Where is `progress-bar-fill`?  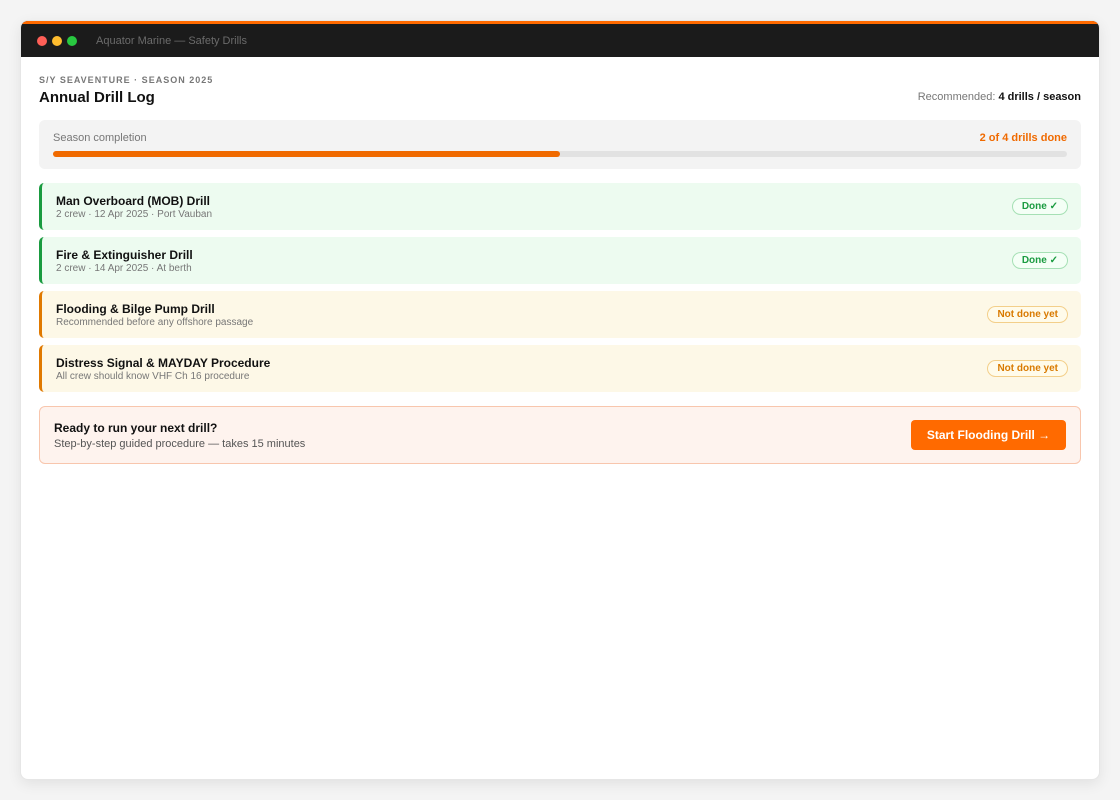 progress-bar-fill is located at coordinates (306, 154).